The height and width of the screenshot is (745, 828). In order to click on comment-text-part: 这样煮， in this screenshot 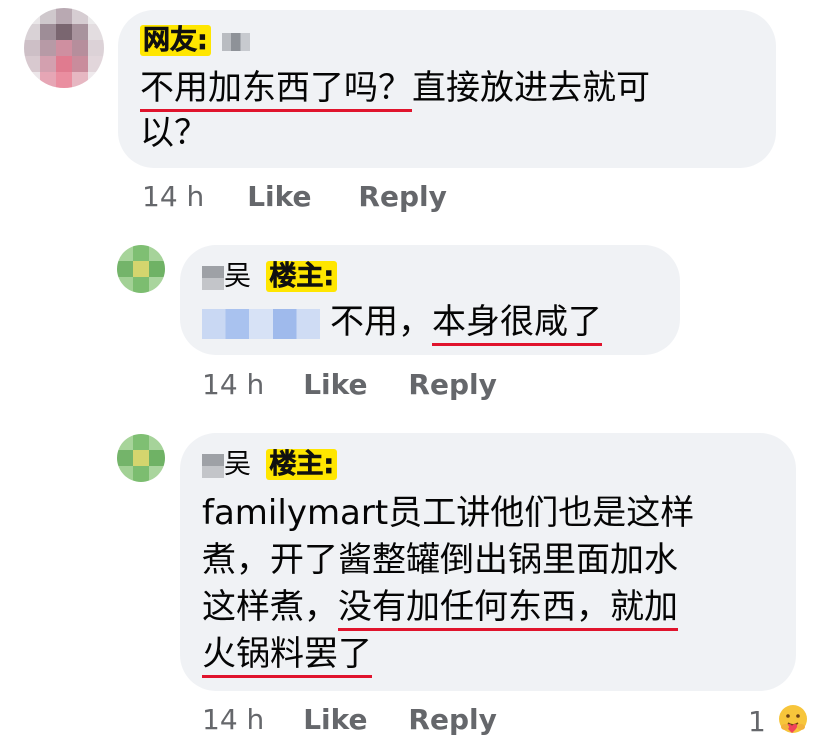, I will do `click(270, 607)`.